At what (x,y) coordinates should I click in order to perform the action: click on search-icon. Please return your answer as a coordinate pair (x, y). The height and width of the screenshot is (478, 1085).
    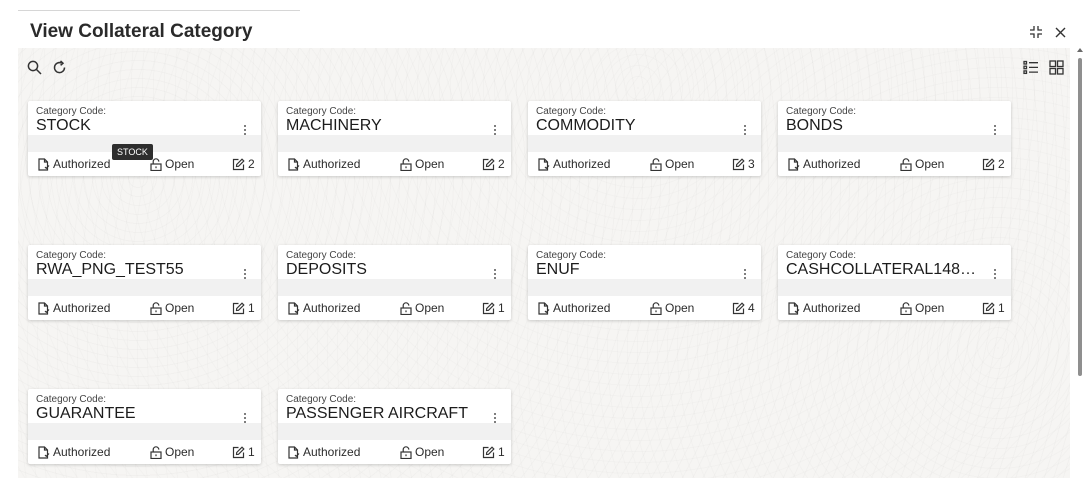
    Looking at the image, I should click on (34, 67).